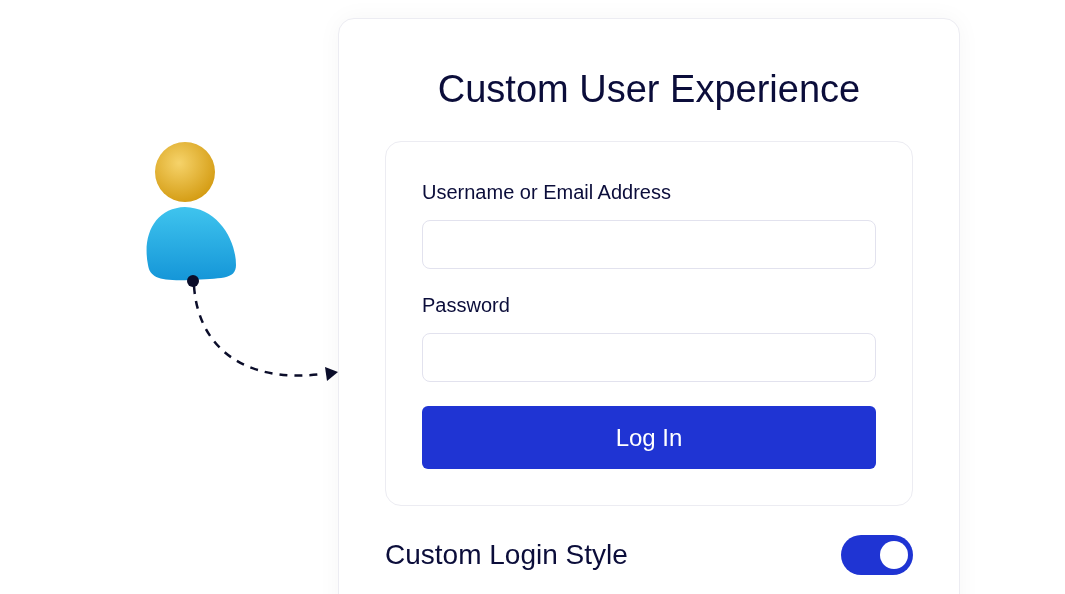 This screenshot has width=1065, height=594. I want to click on setting-label: Custom Login Style, so click(506, 555).